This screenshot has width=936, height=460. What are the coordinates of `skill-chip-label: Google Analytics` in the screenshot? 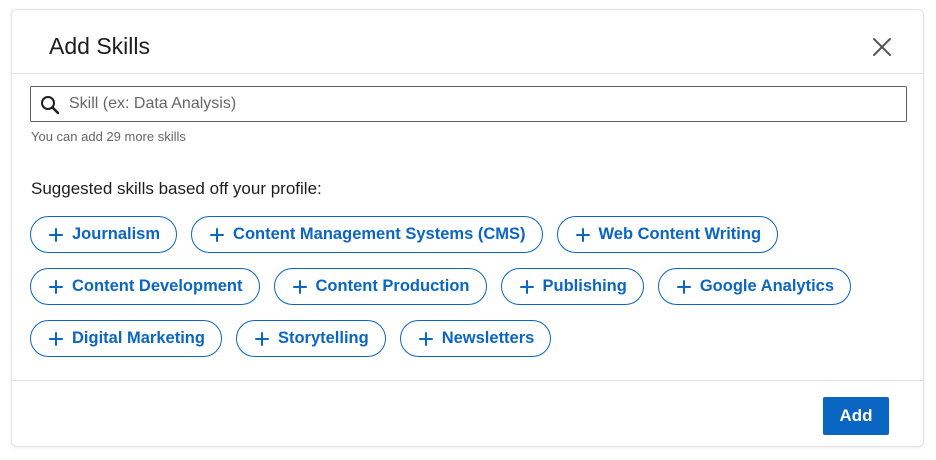 It's located at (767, 286).